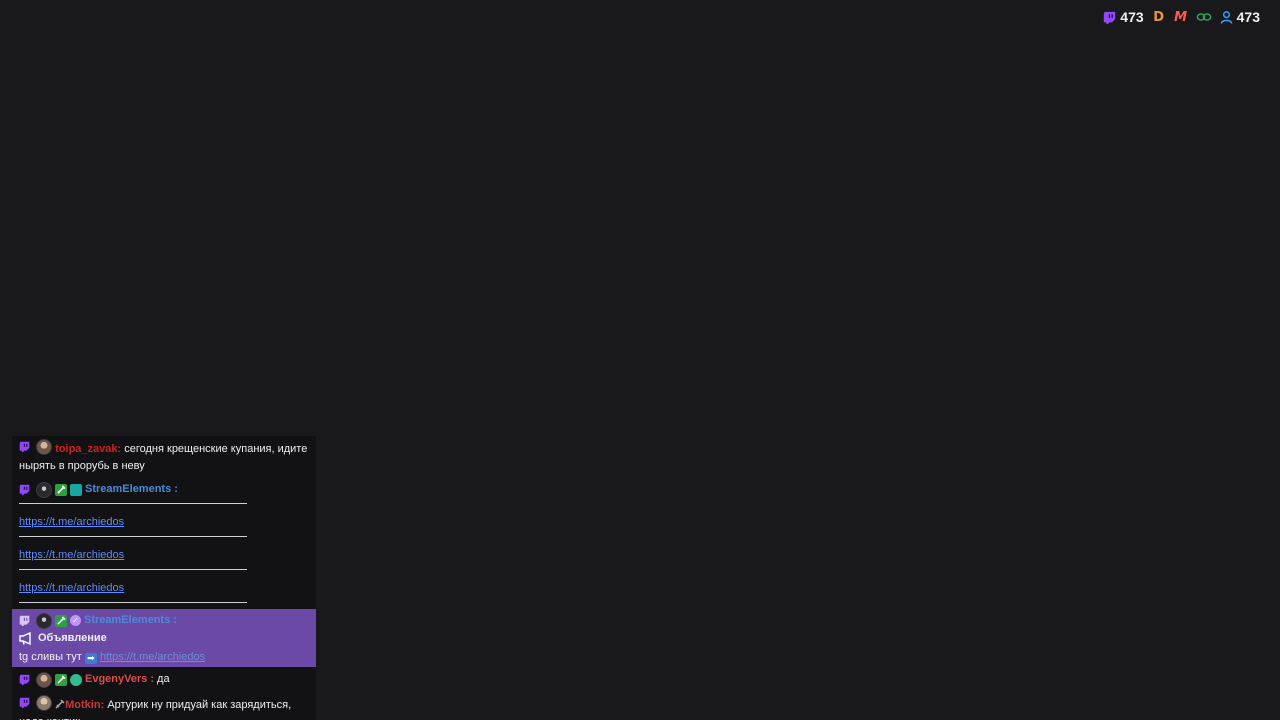 The height and width of the screenshot is (720, 1280). I want to click on twitch-viewer-count: 473, so click(1132, 17).